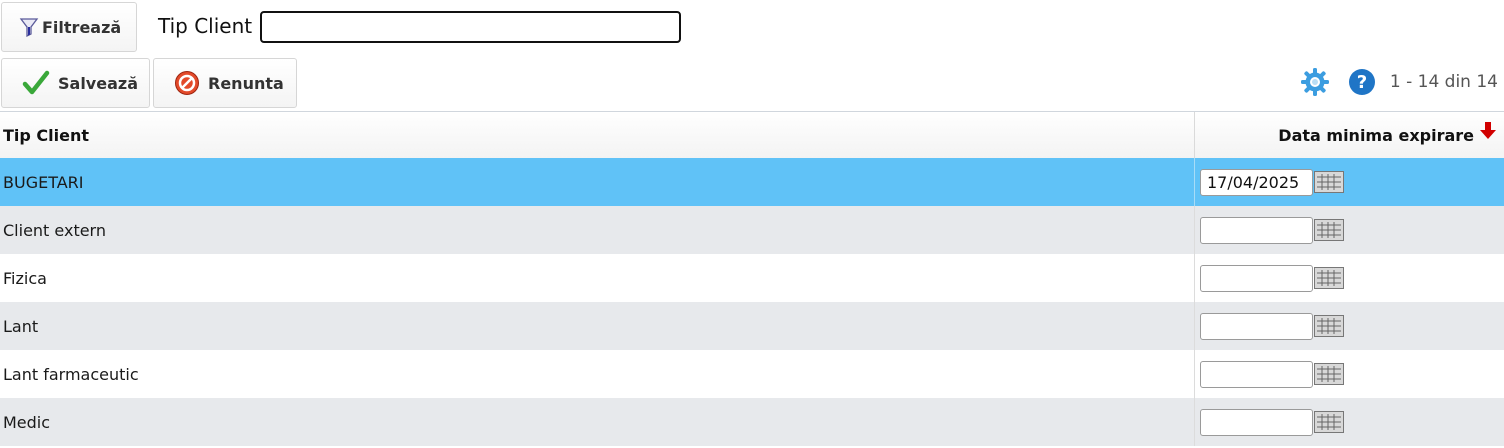 The image size is (1504, 448). What do you see at coordinates (29, 28) in the screenshot?
I see `funnel-icon` at bounding box center [29, 28].